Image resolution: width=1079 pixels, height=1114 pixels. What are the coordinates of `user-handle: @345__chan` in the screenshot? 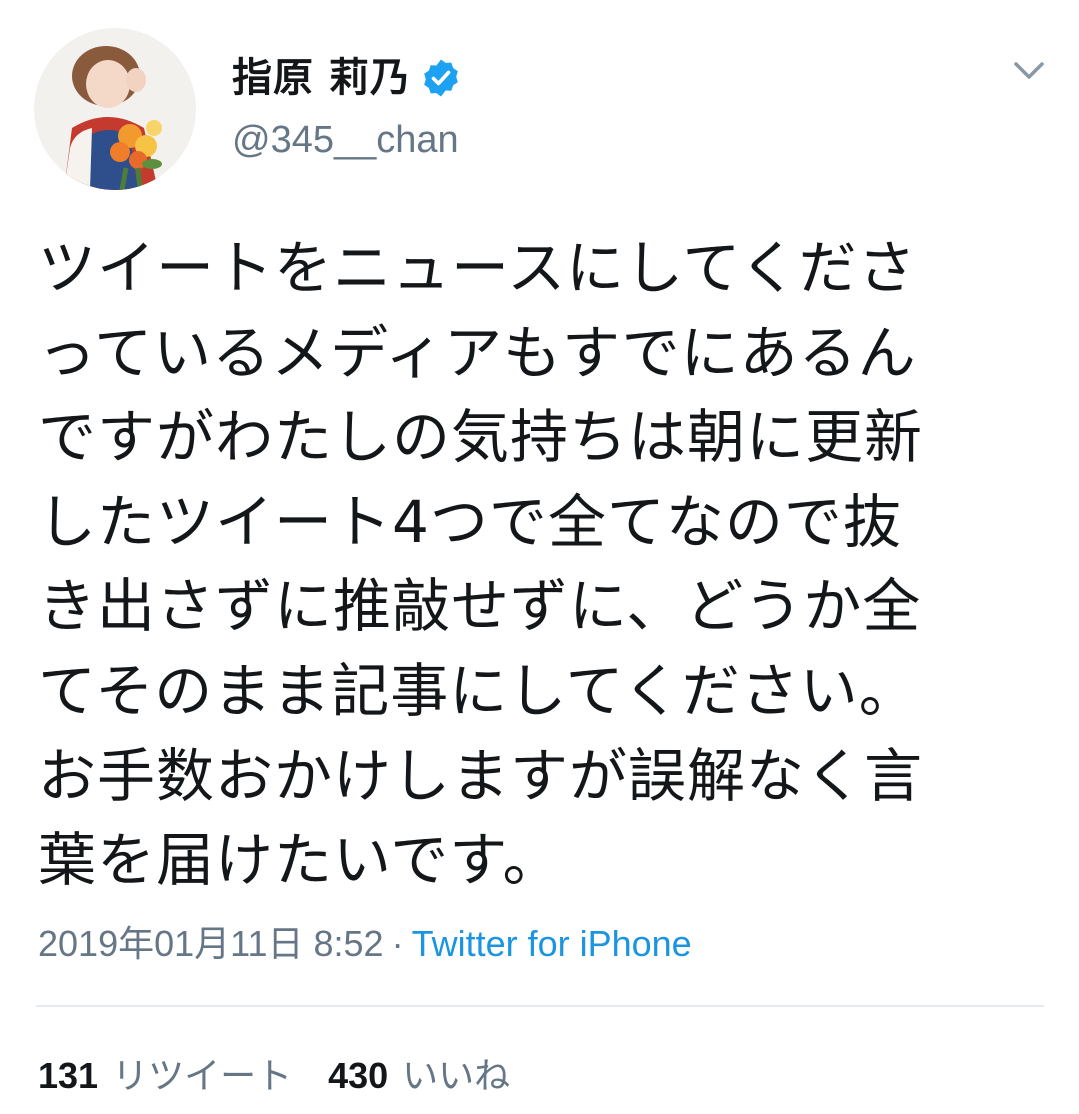 It's located at (345, 140).